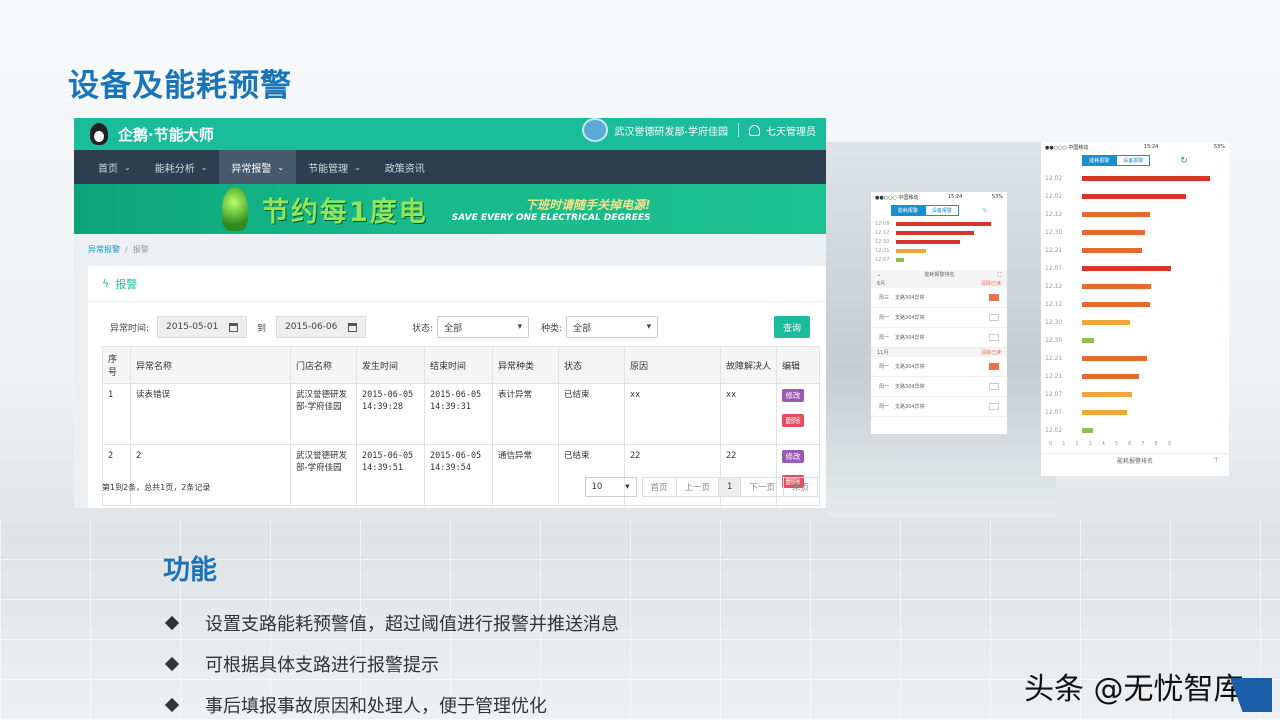  I want to click on pagination: 10 ▾ 首页 上一页 1 下一页 末页, so click(701, 487).